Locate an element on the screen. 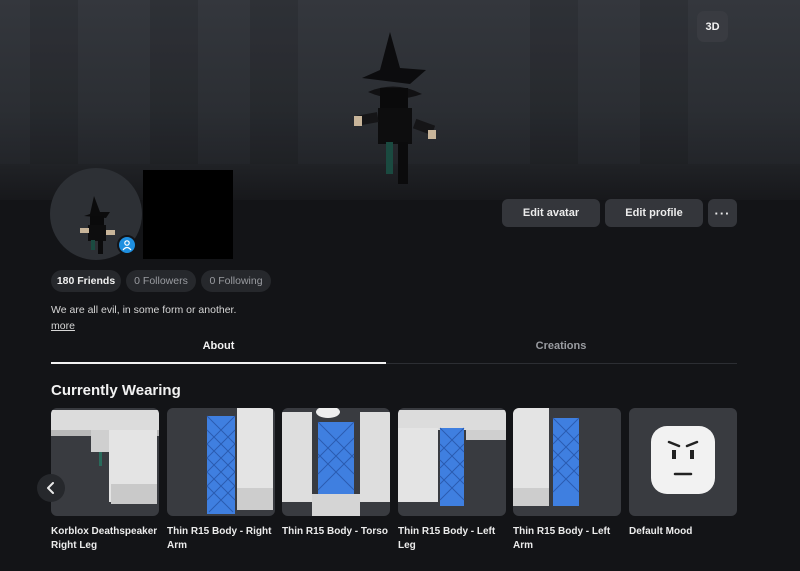  following-count-pill: 0 Following is located at coordinates (236, 281).